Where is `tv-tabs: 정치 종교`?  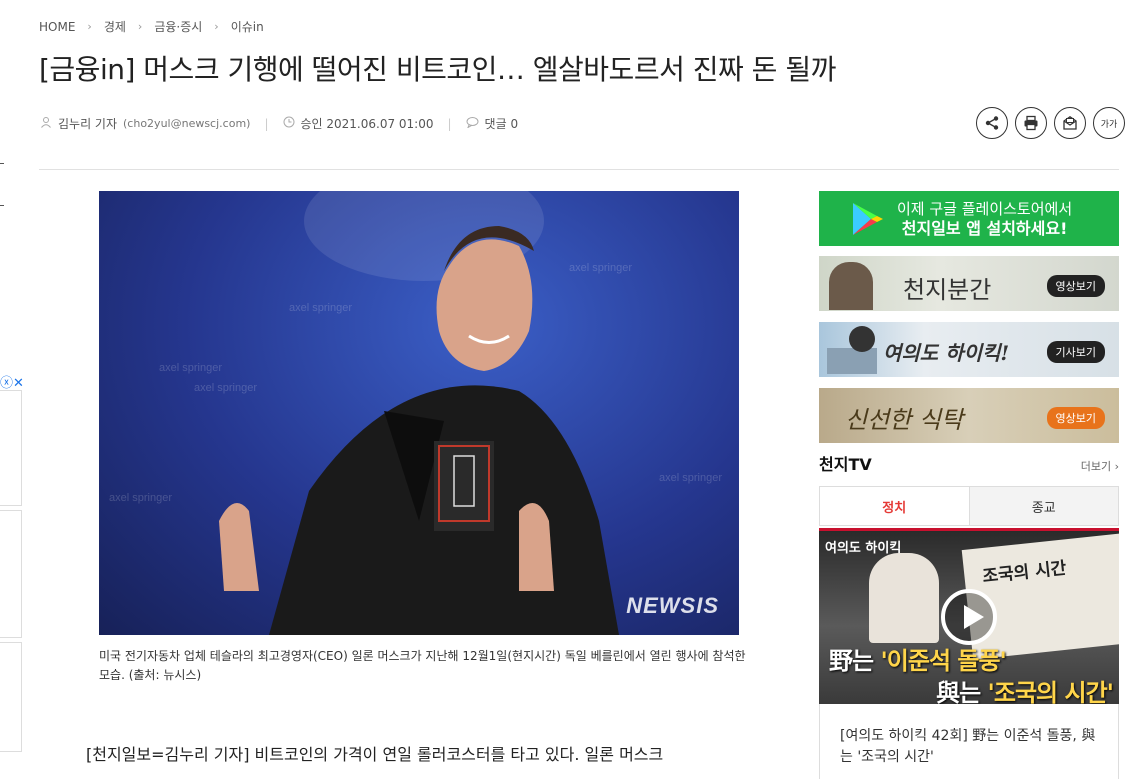 tv-tabs: 정치 종교 is located at coordinates (969, 506).